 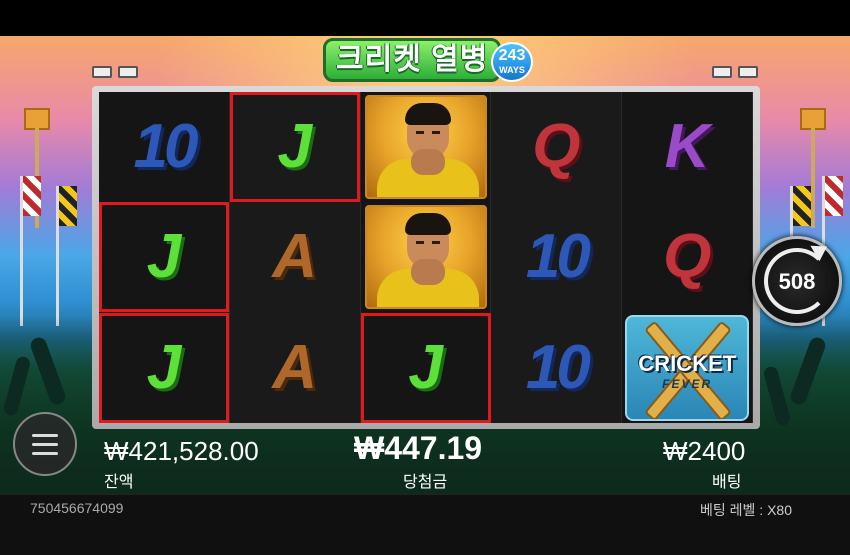 I want to click on win-value: ₩447.19, so click(x=418, y=448).